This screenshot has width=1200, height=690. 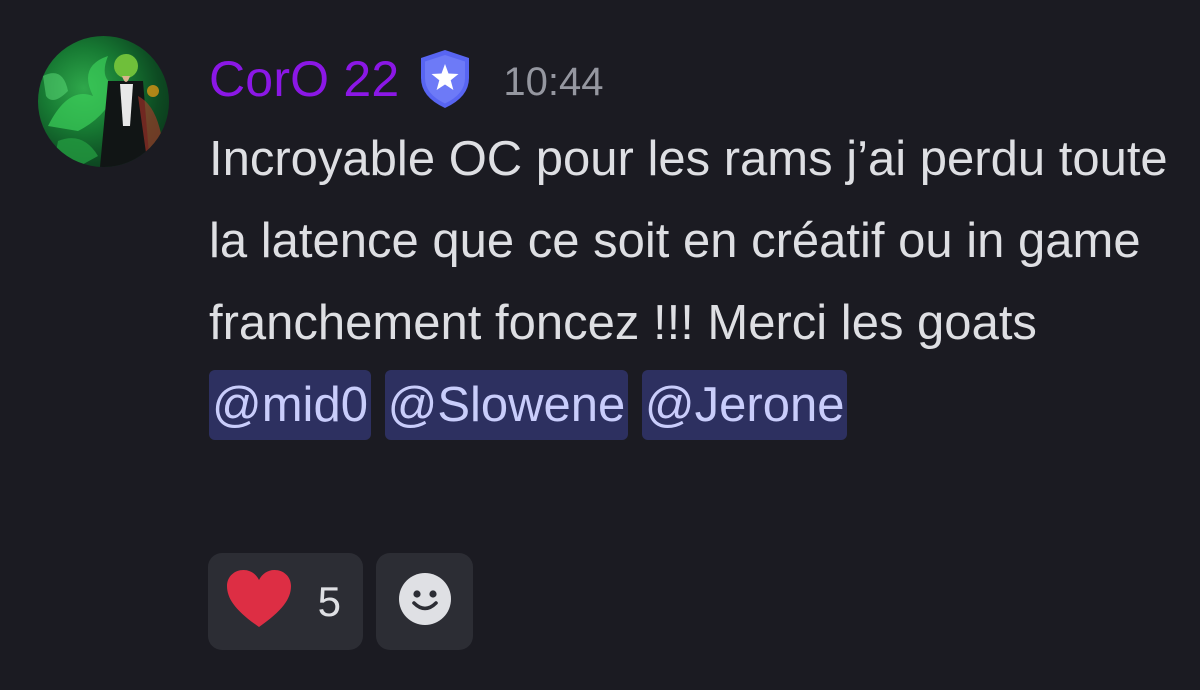 What do you see at coordinates (406, 79) in the screenshot?
I see `message-header: CorO 22 10:44` at bounding box center [406, 79].